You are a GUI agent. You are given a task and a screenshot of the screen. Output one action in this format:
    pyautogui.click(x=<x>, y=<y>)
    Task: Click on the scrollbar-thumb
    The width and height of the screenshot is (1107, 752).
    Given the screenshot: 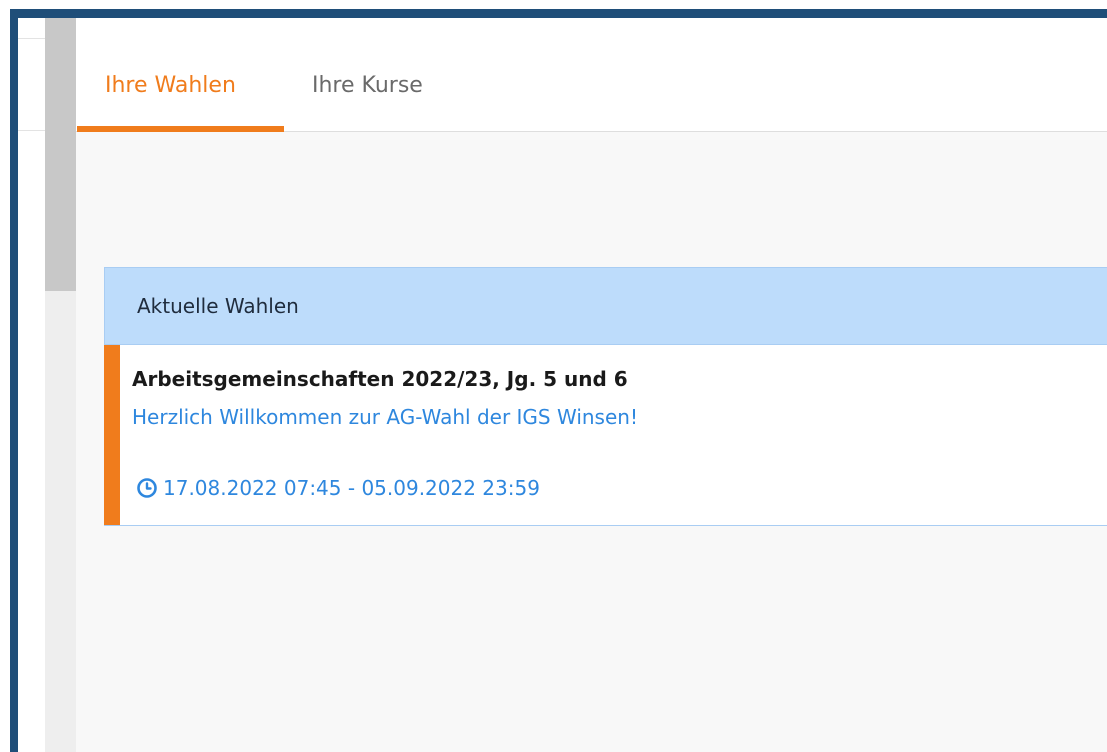 What is the action you would take?
    pyautogui.click(x=60, y=154)
    